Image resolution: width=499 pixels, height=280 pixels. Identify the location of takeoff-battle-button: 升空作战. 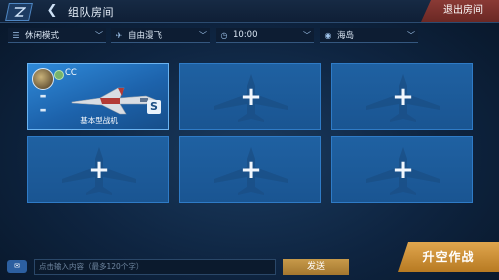
(448, 257).